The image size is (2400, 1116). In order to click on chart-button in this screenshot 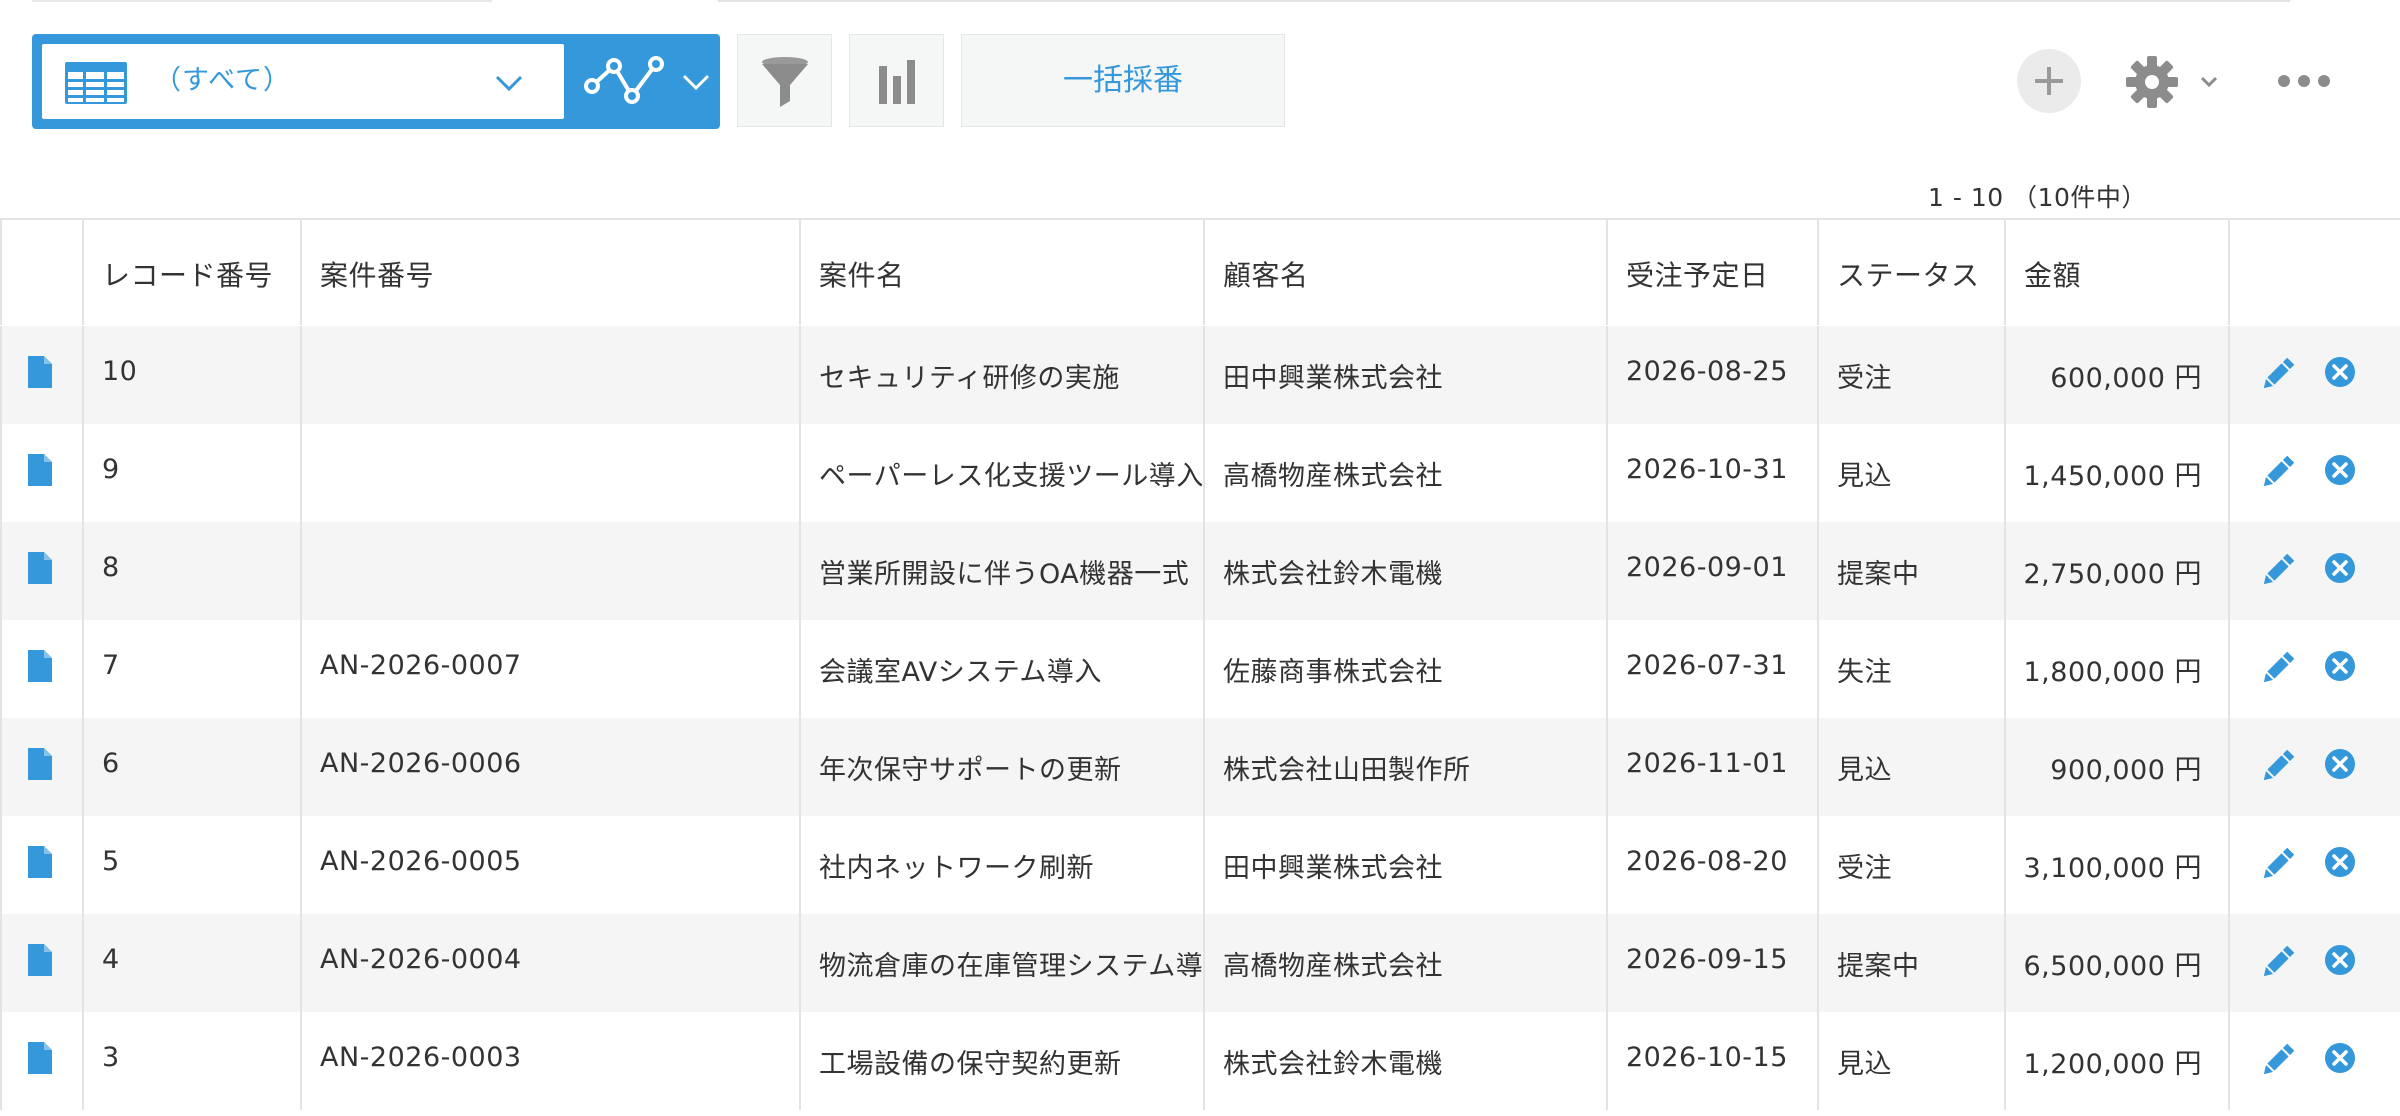, I will do `click(896, 80)`.